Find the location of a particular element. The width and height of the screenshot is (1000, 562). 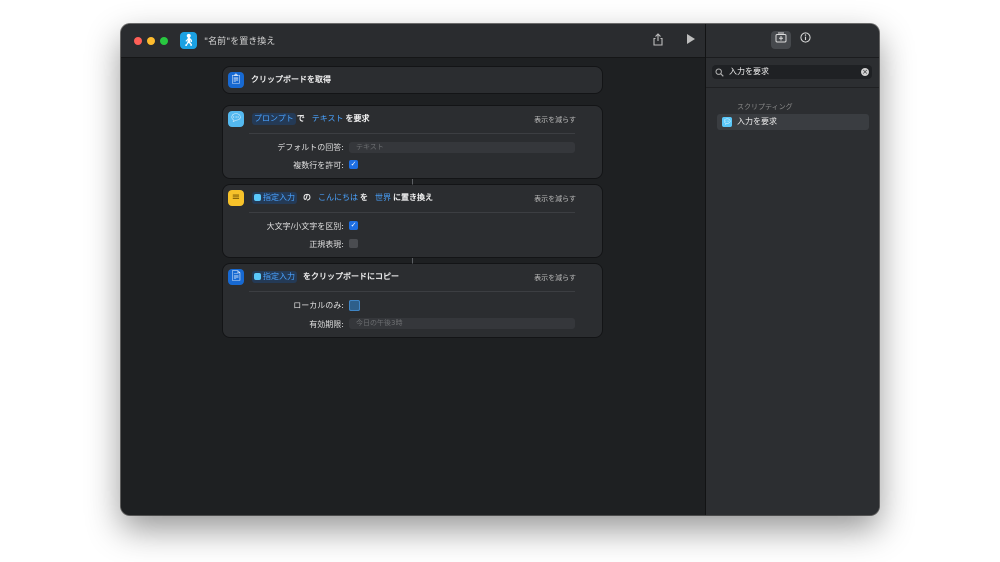

default-answer-placeholder: テキスト is located at coordinates (370, 147).